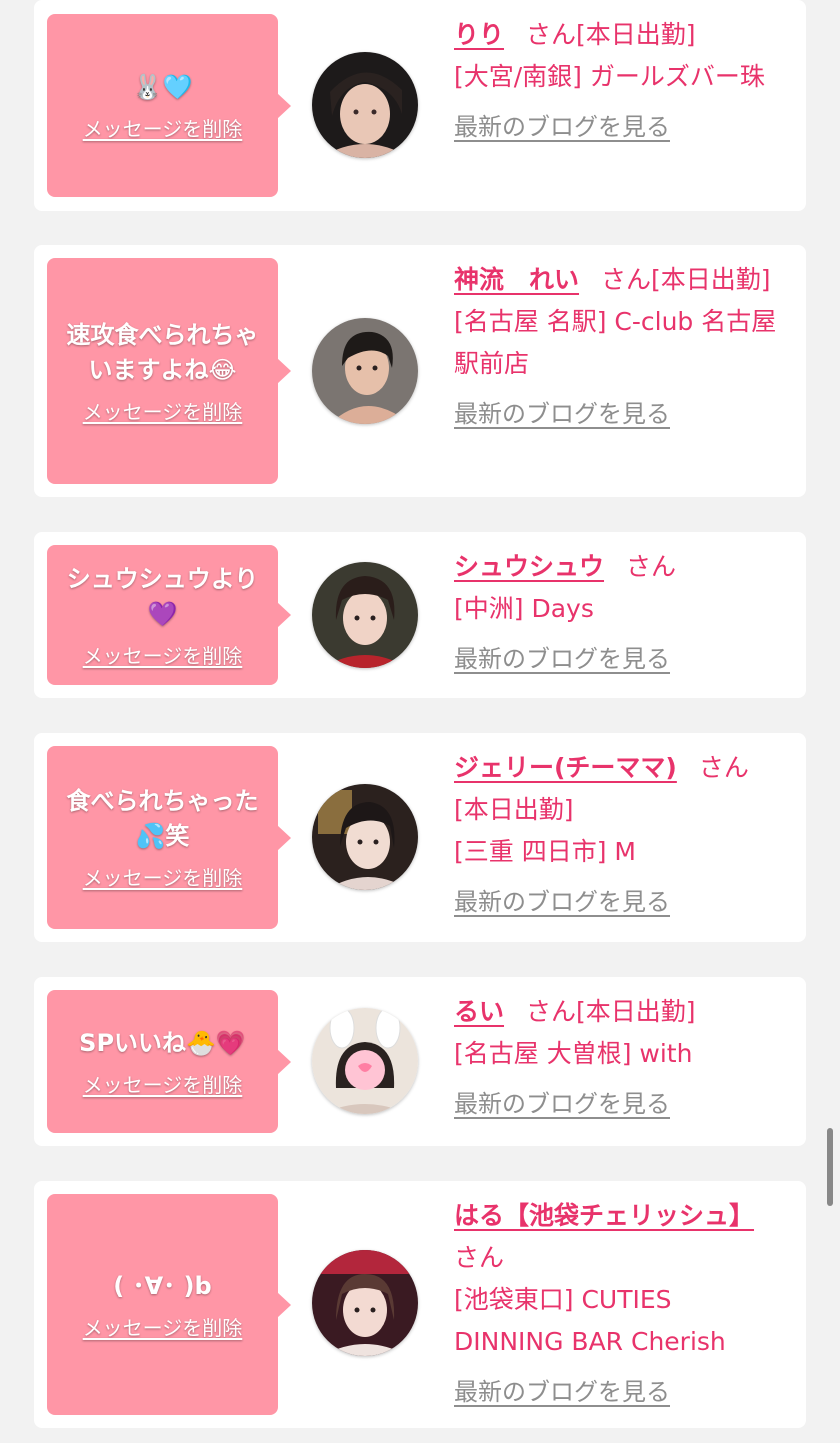  Describe the element at coordinates (545, 851) in the screenshot. I see `shop-info: [三重 四日市] M` at that location.